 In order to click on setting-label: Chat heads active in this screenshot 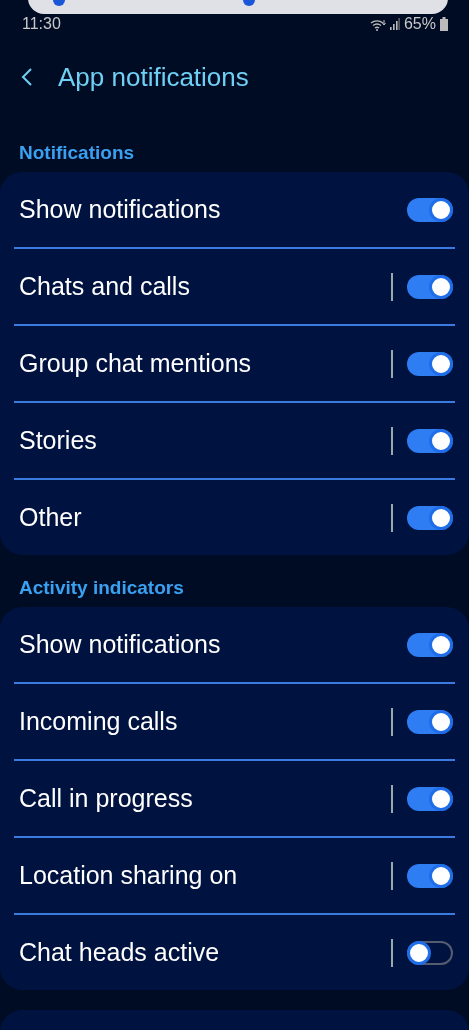, I will do `click(202, 952)`.